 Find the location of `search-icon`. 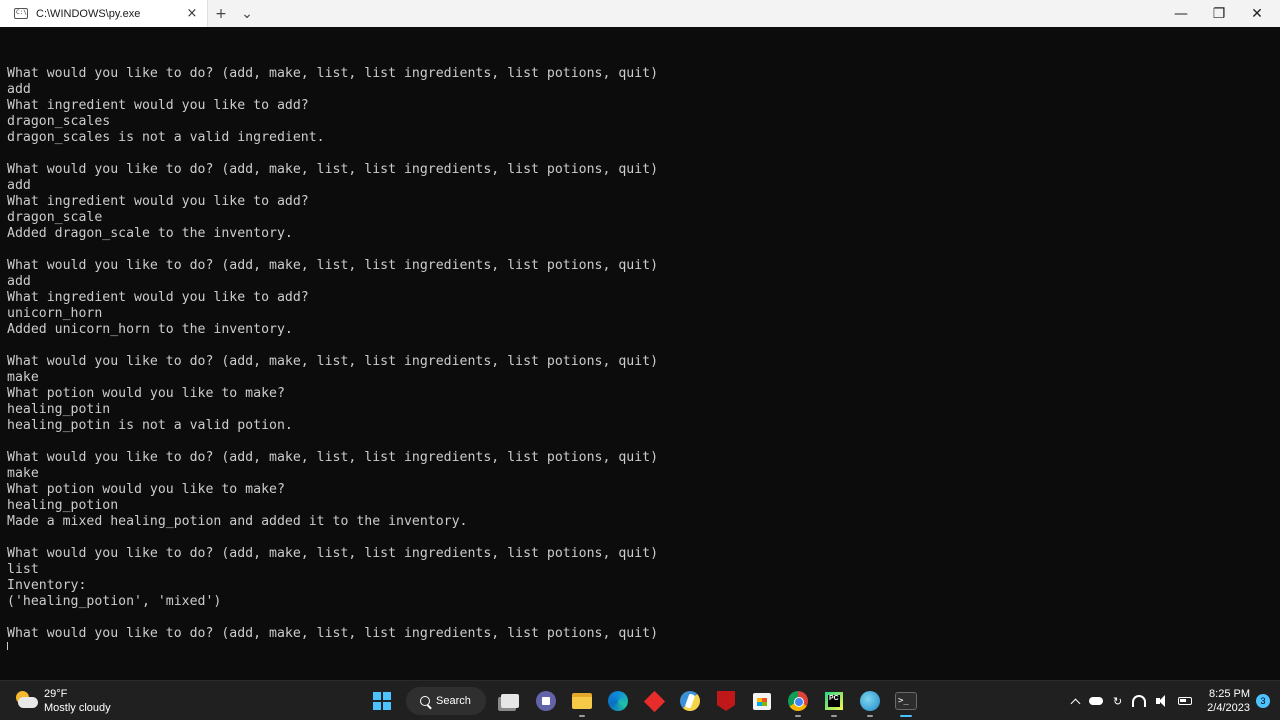

search-icon is located at coordinates (425, 701).